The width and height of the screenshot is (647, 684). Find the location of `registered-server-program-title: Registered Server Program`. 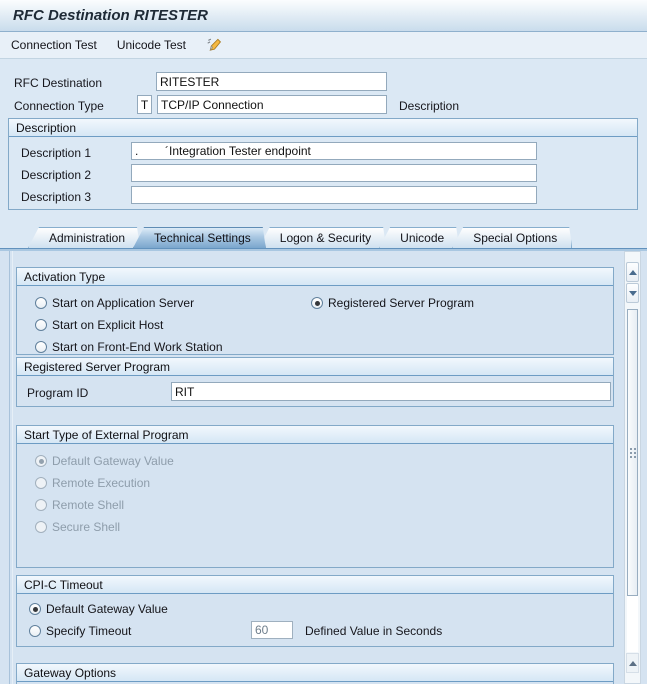

registered-server-program-title: Registered Server Program is located at coordinates (315, 367).